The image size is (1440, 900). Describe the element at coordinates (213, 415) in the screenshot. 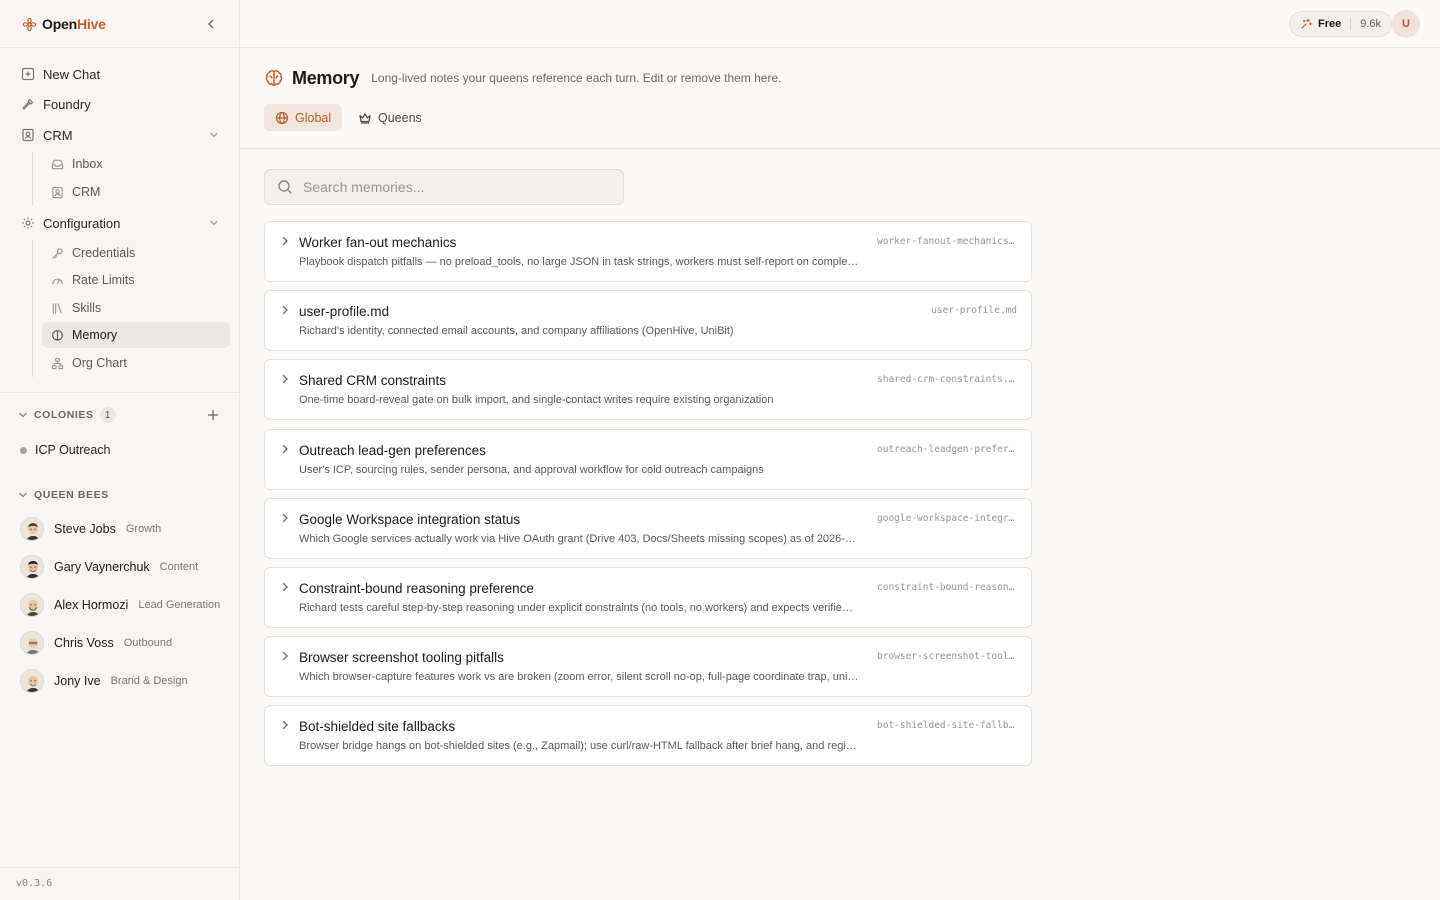

I see `add-colony-button` at that location.